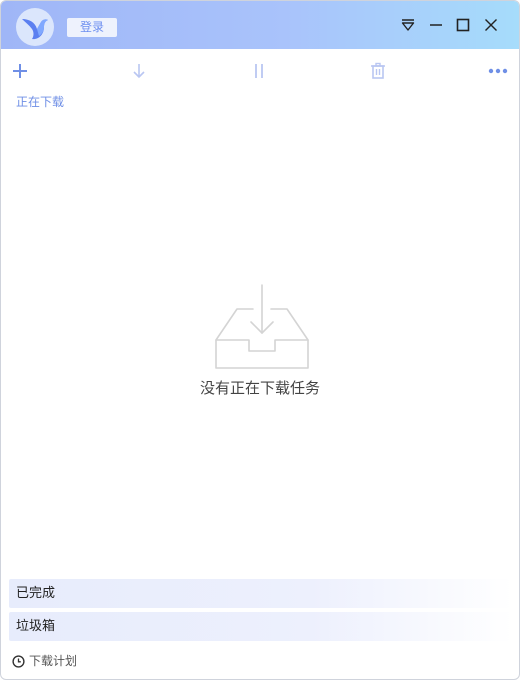 This screenshot has height=680, width=520. Describe the element at coordinates (18, 661) in the screenshot. I see `clock-icon` at that location.